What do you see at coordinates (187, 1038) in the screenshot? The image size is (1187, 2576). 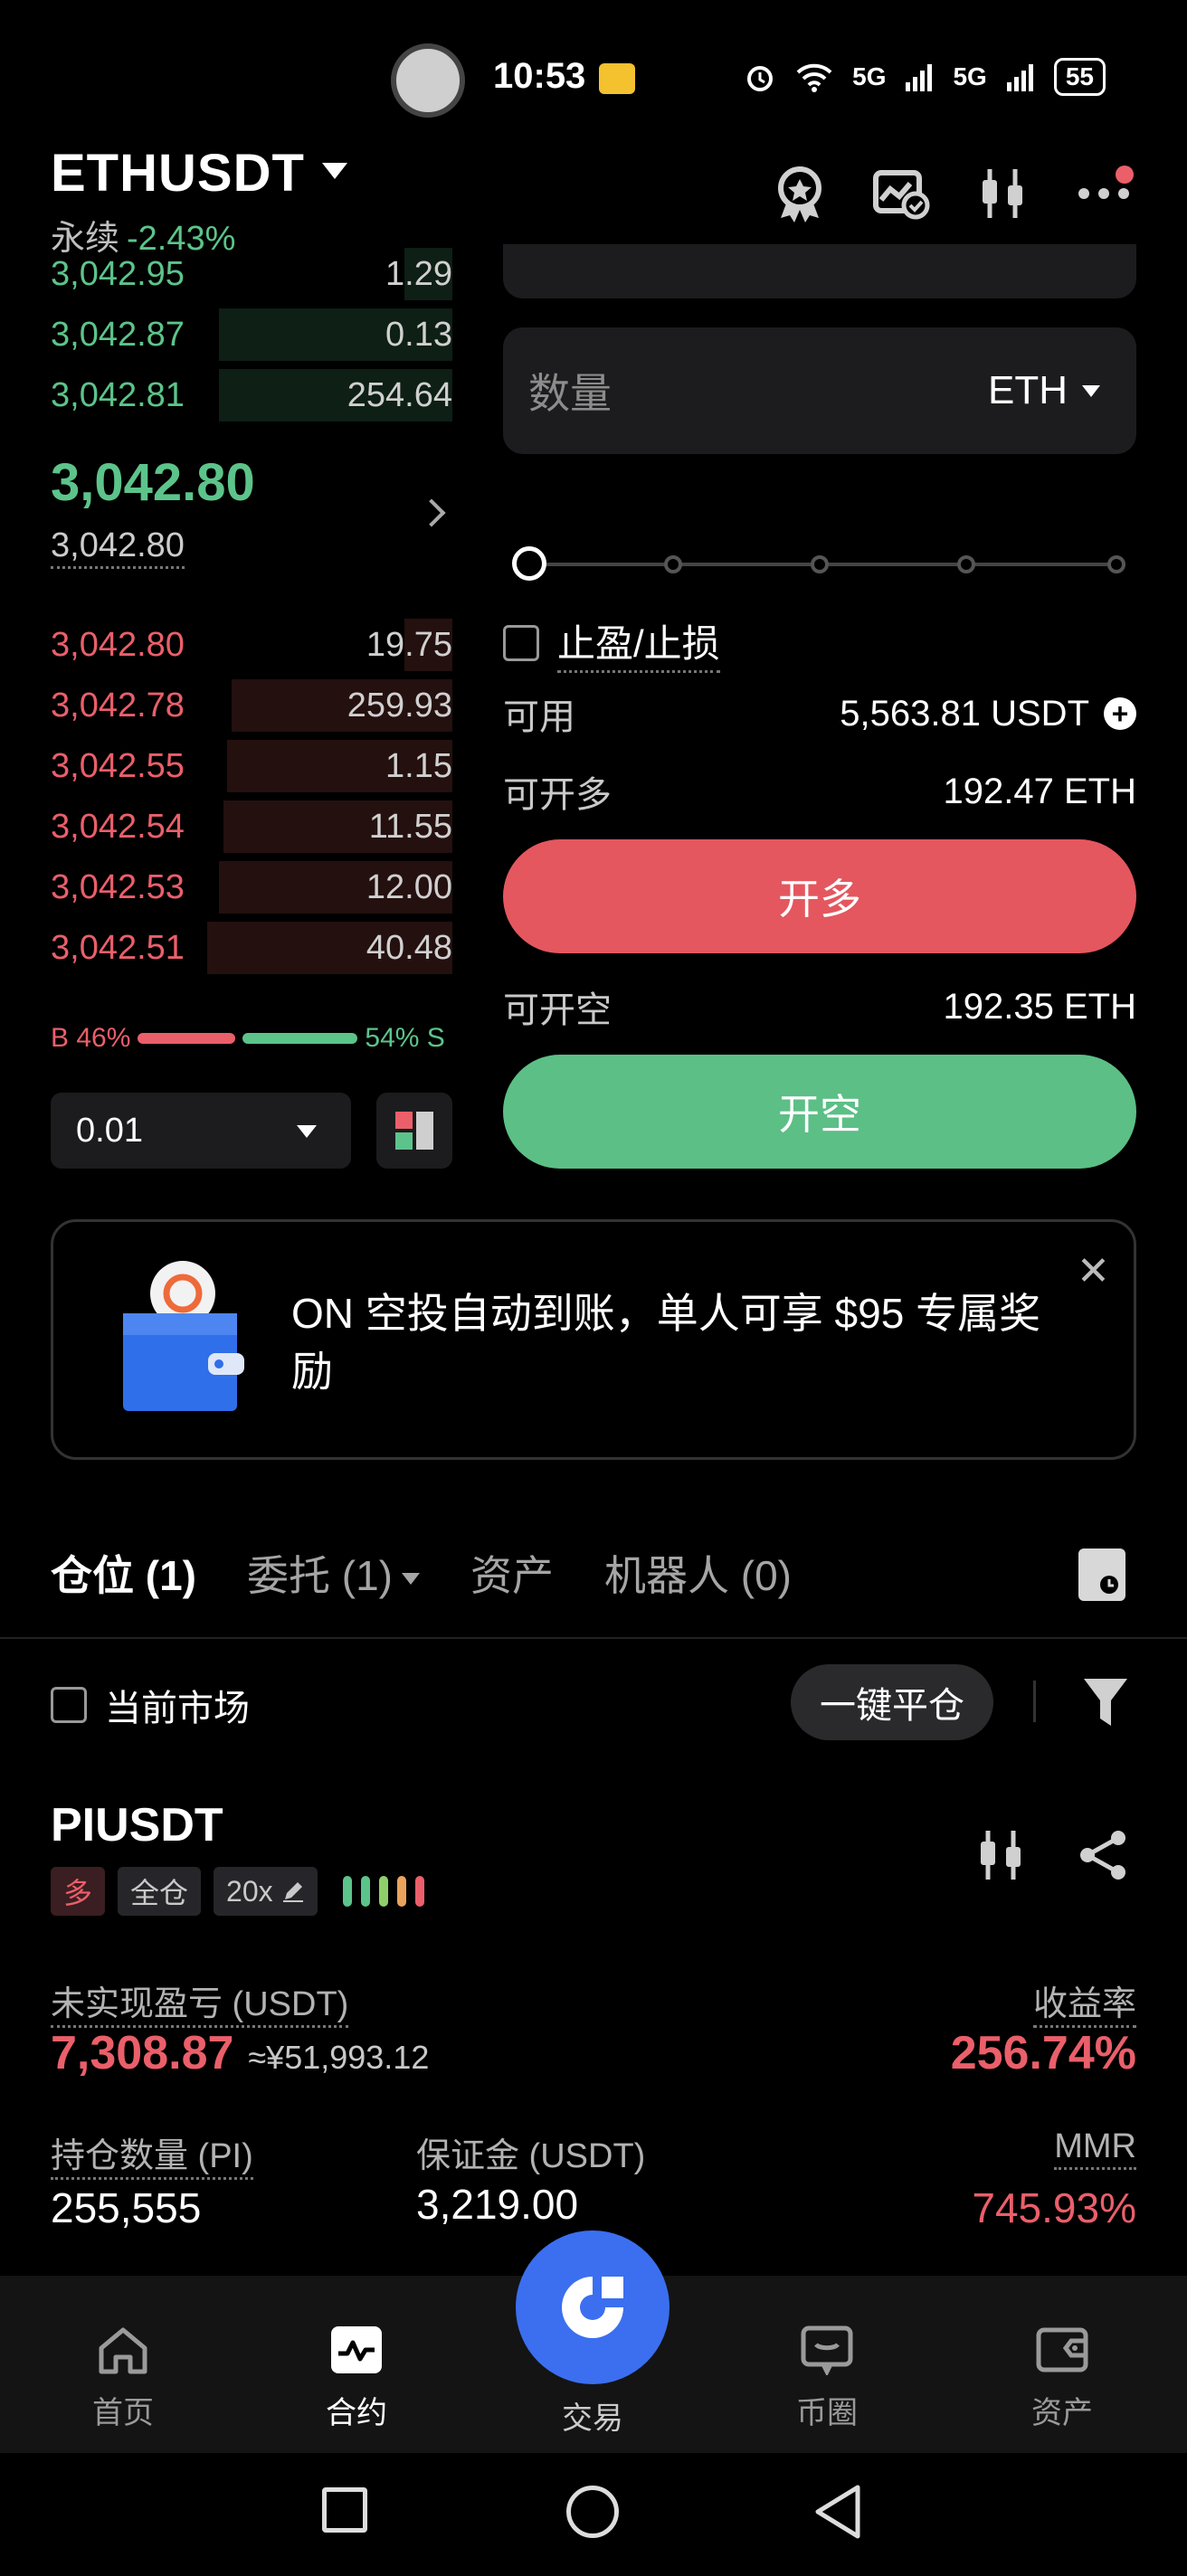 I see `buy-ratio-bar` at bounding box center [187, 1038].